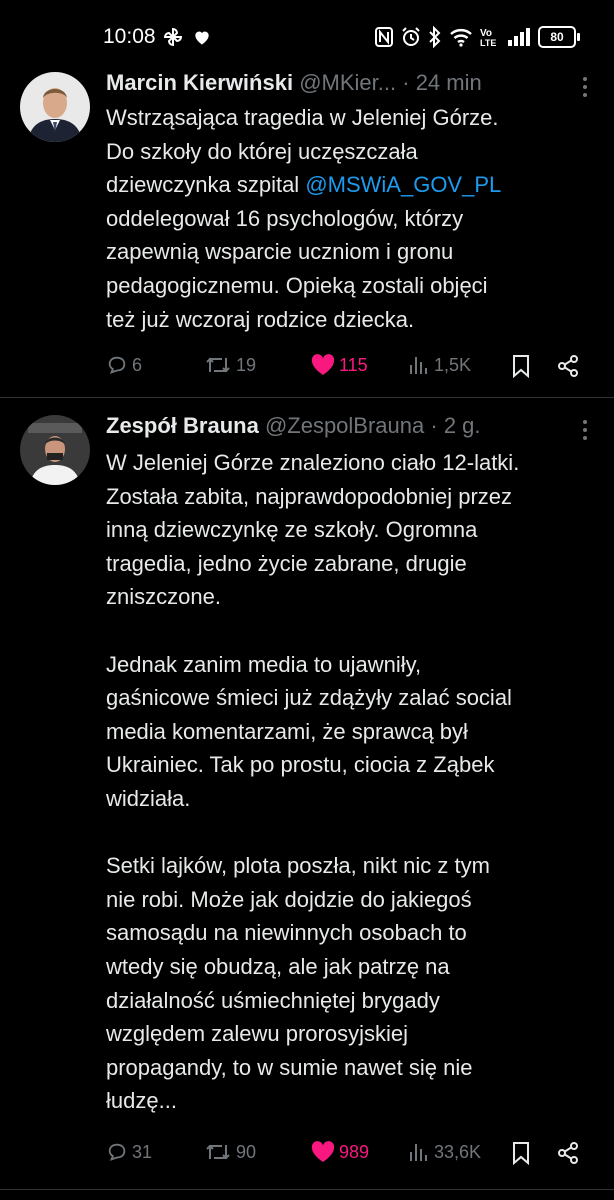 The image size is (614, 1200). I want to click on tweet-time: 24 min, so click(449, 82).